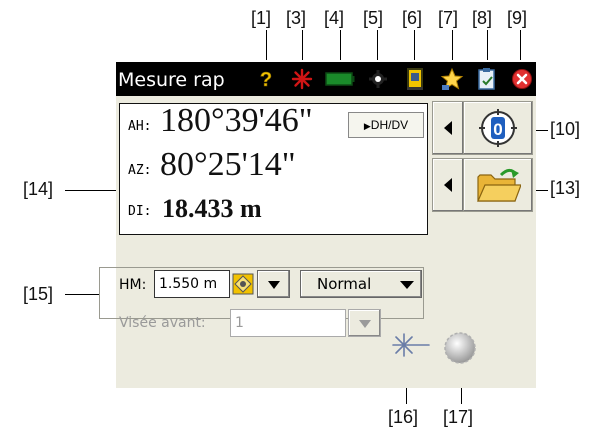  I want to click on callout-4-line, so click(340, 45).